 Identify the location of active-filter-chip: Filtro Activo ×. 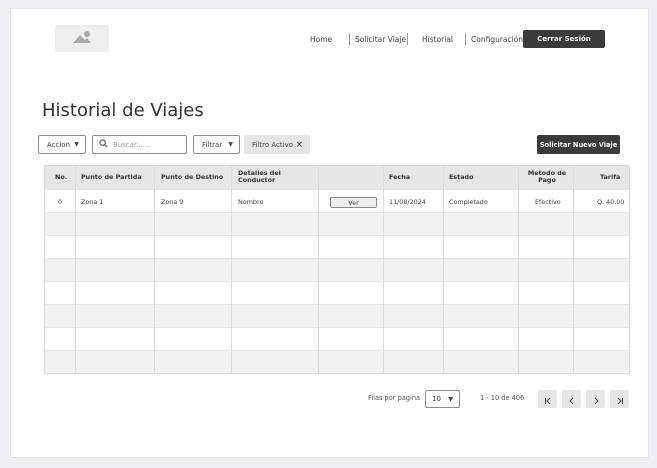
(277, 144).